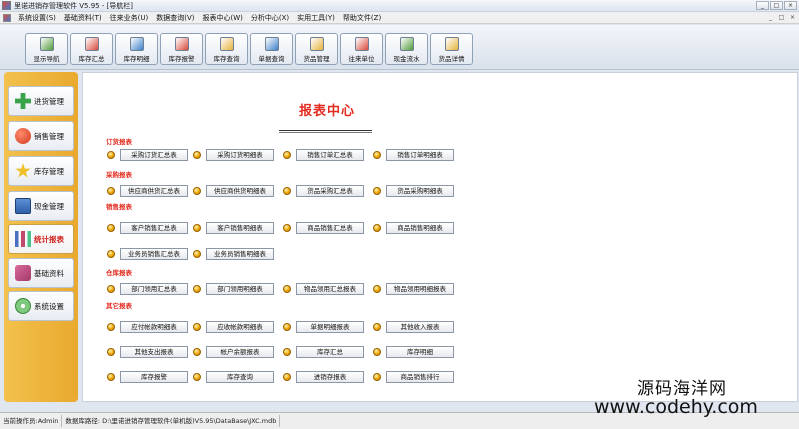 The image size is (799, 429). I want to click on toolbar-button-3: 库存报警, so click(181, 49).